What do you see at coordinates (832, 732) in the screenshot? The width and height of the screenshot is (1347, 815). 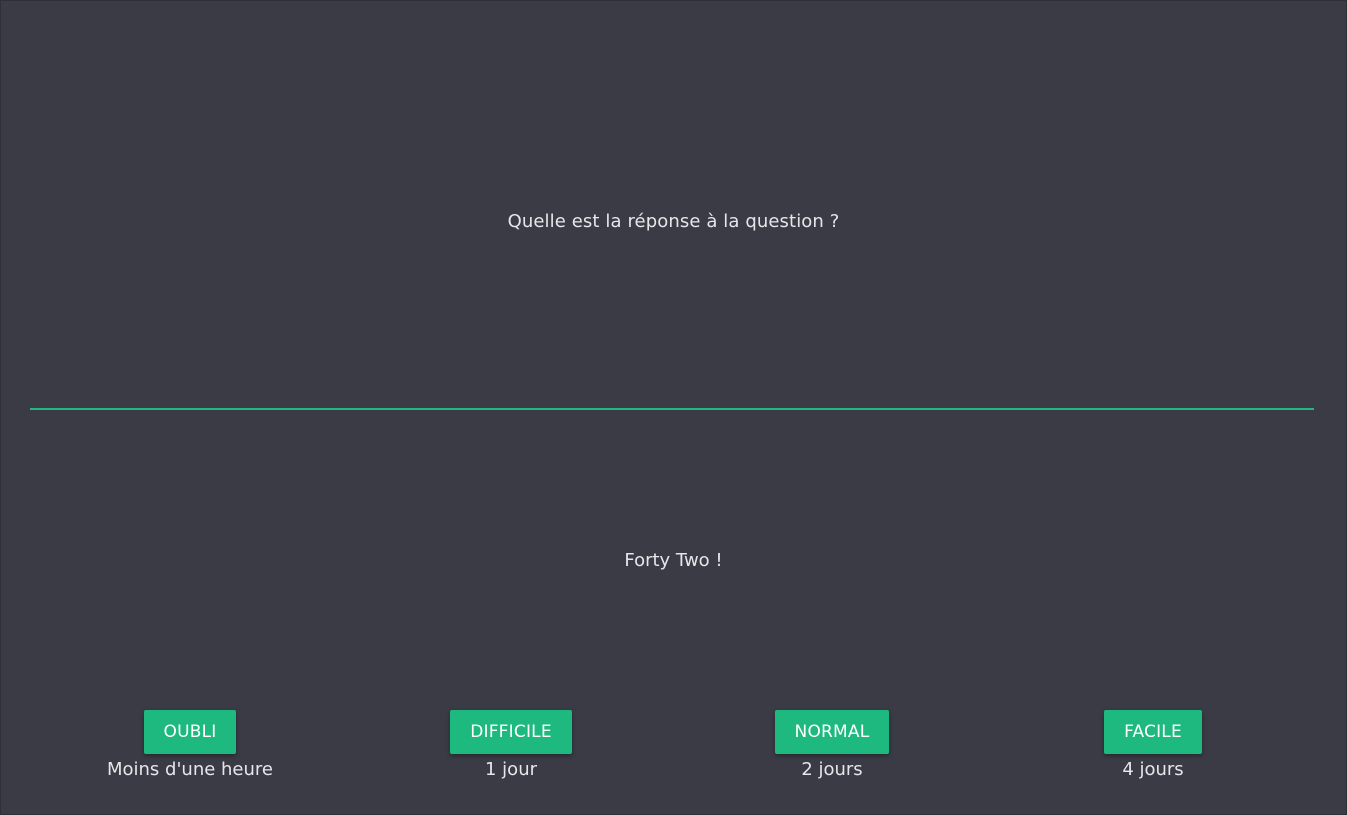 I see `normal-button: NORMAL` at bounding box center [832, 732].